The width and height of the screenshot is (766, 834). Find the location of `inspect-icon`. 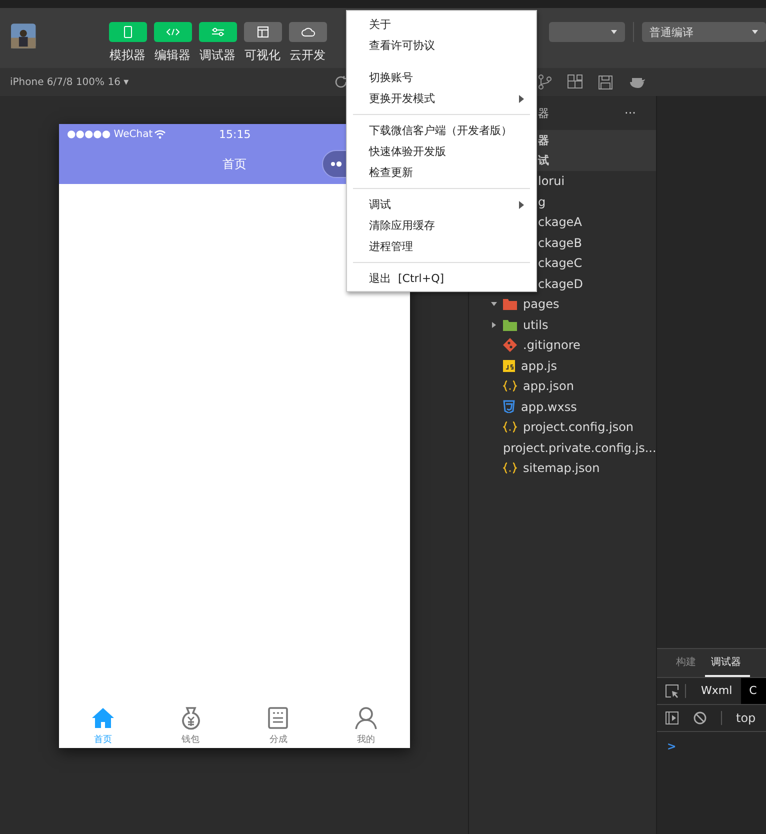

inspect-icon is located at coordinates (672, 691).